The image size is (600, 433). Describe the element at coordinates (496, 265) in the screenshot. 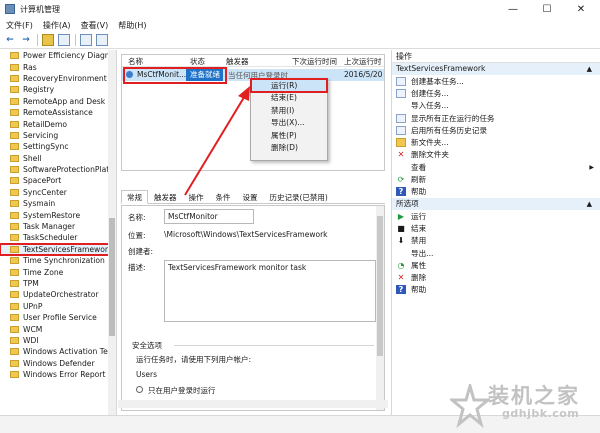

I see `action-properties: ◔ 属性` at that location.